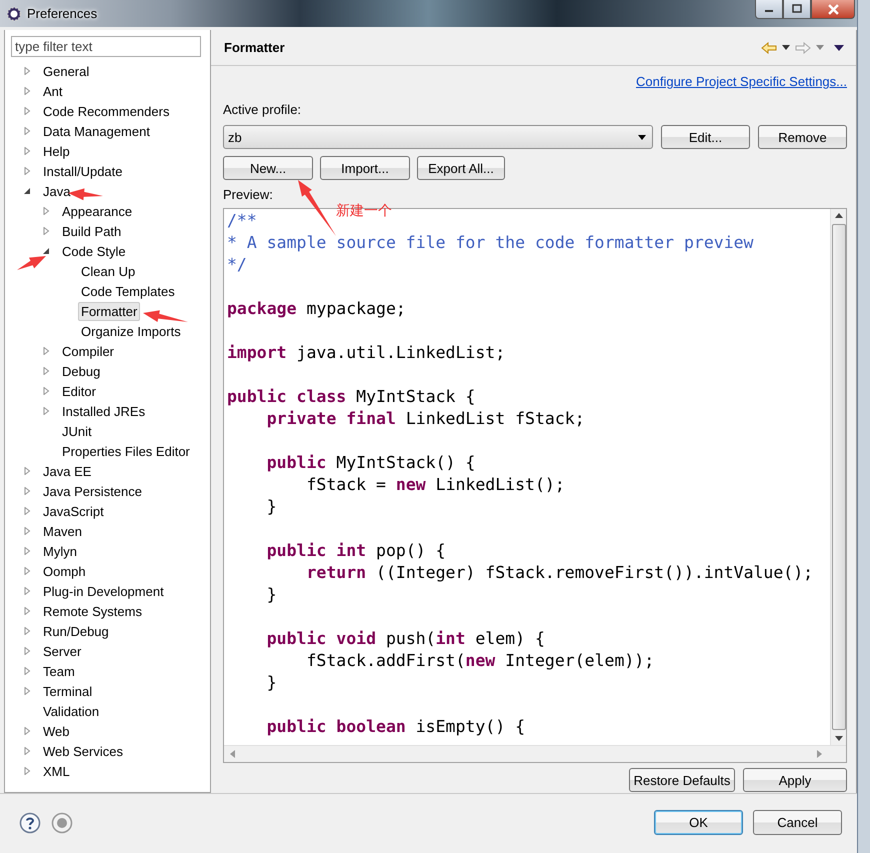 This screenshot has height=853, width=870. What do you see at coordinates (642, 137) in the screenshot?
I see `caret-icon` at bounding box center [642, 137].